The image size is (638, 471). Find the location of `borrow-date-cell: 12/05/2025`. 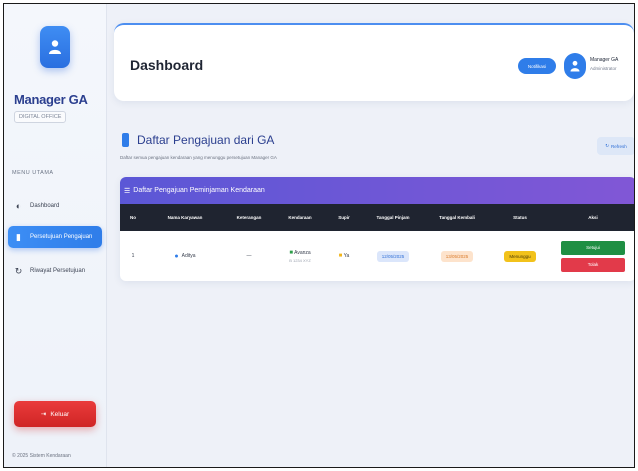

borrow-date-cell: 12/05/2025 is located at coordinates (393, 256).